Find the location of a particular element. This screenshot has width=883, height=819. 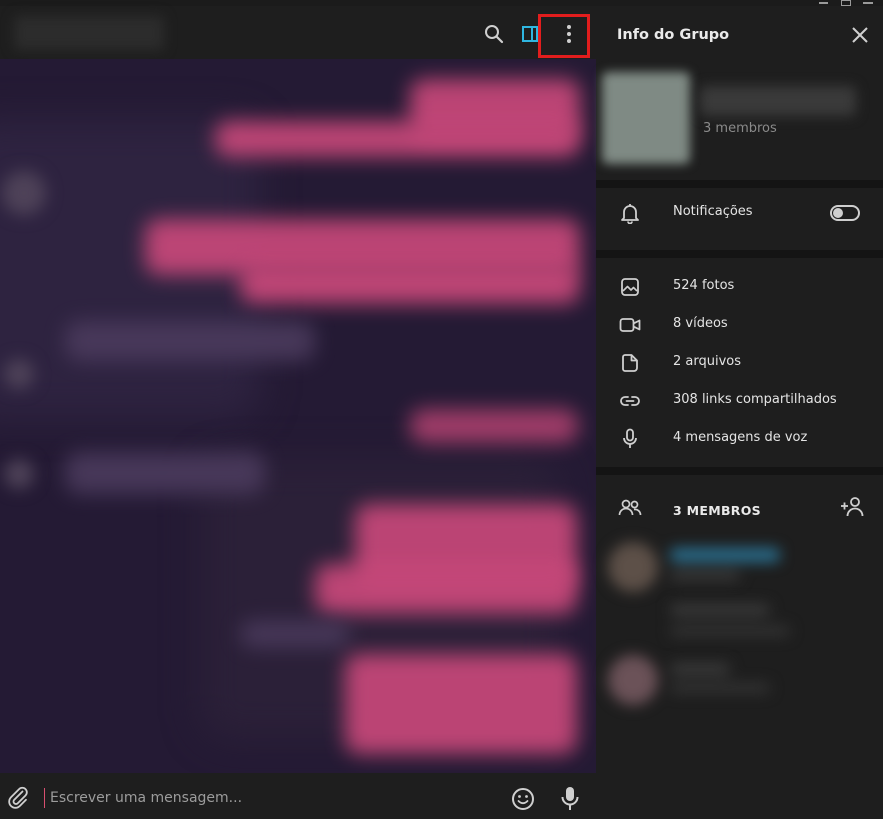

media-photos-row: 524 fotos is located at coordinates (739, 287).